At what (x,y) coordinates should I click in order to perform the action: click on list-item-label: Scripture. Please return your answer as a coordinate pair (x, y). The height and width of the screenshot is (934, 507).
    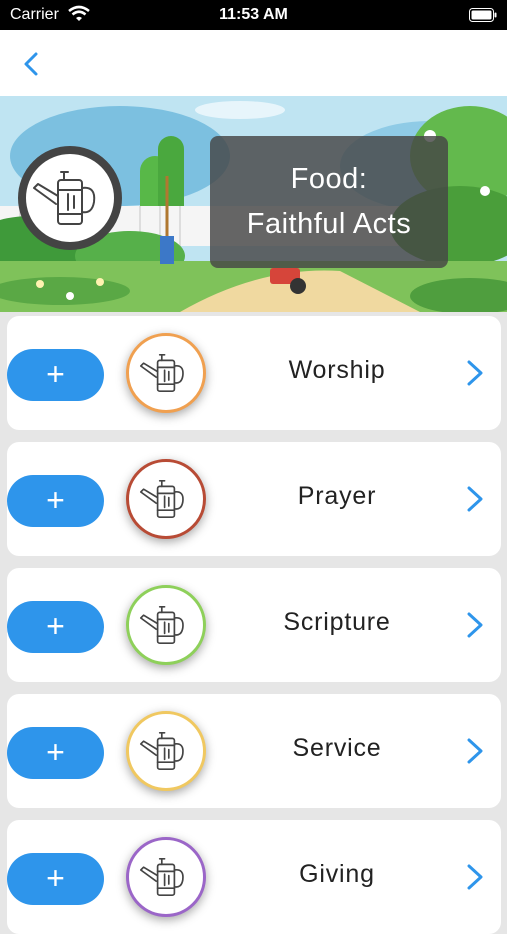
    Looking at the image, I should click on (337, 622).